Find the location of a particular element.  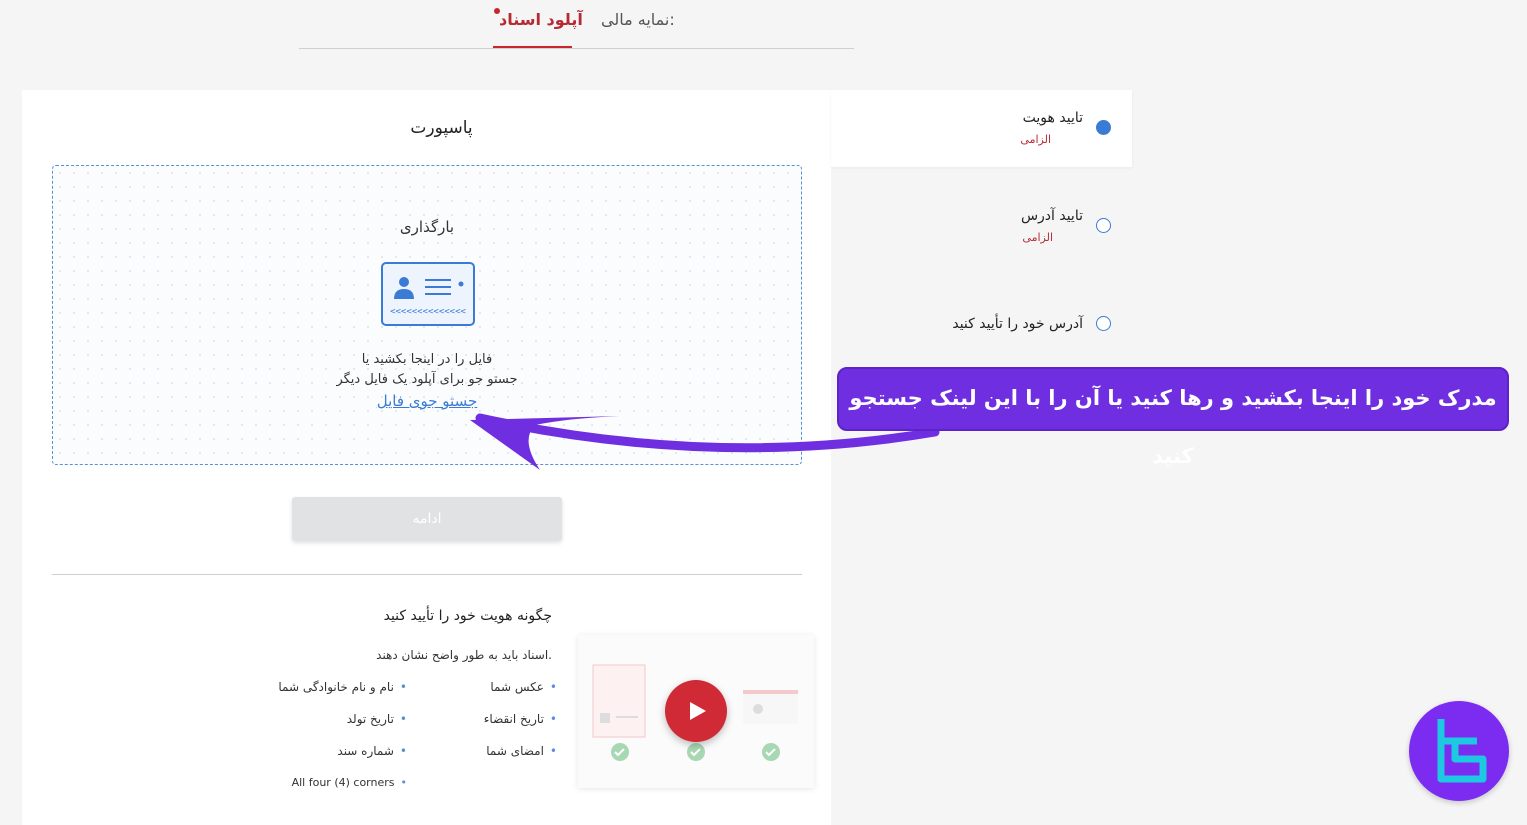

brand-logo is located at coordinates (1459, 751).